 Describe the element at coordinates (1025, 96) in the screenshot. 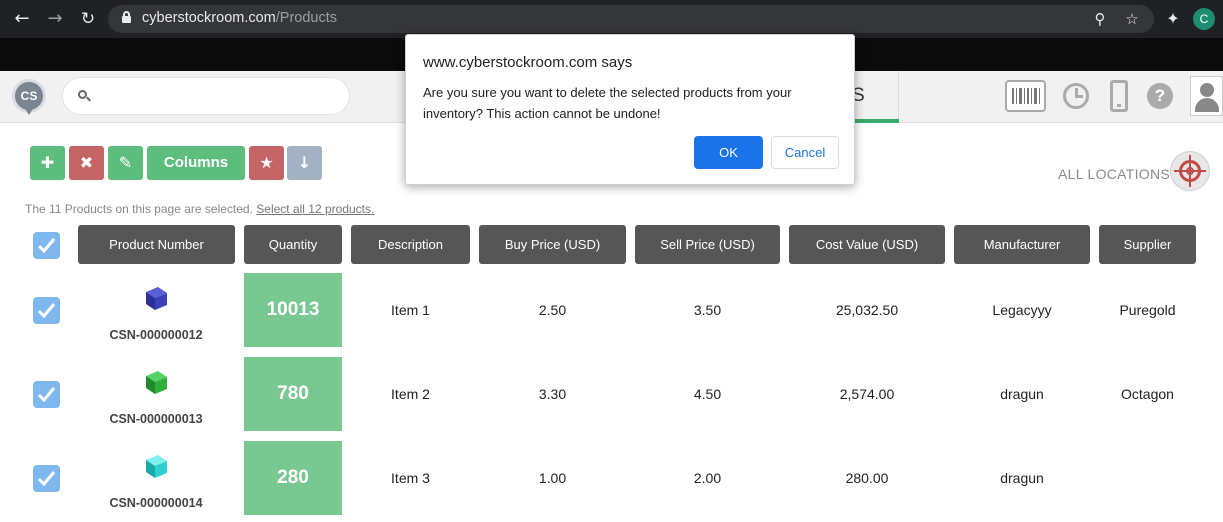

I see `barcode-icon` at that location.